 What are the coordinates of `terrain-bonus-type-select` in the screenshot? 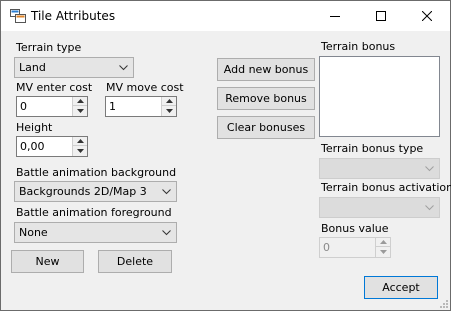 It's located at (379, 168).